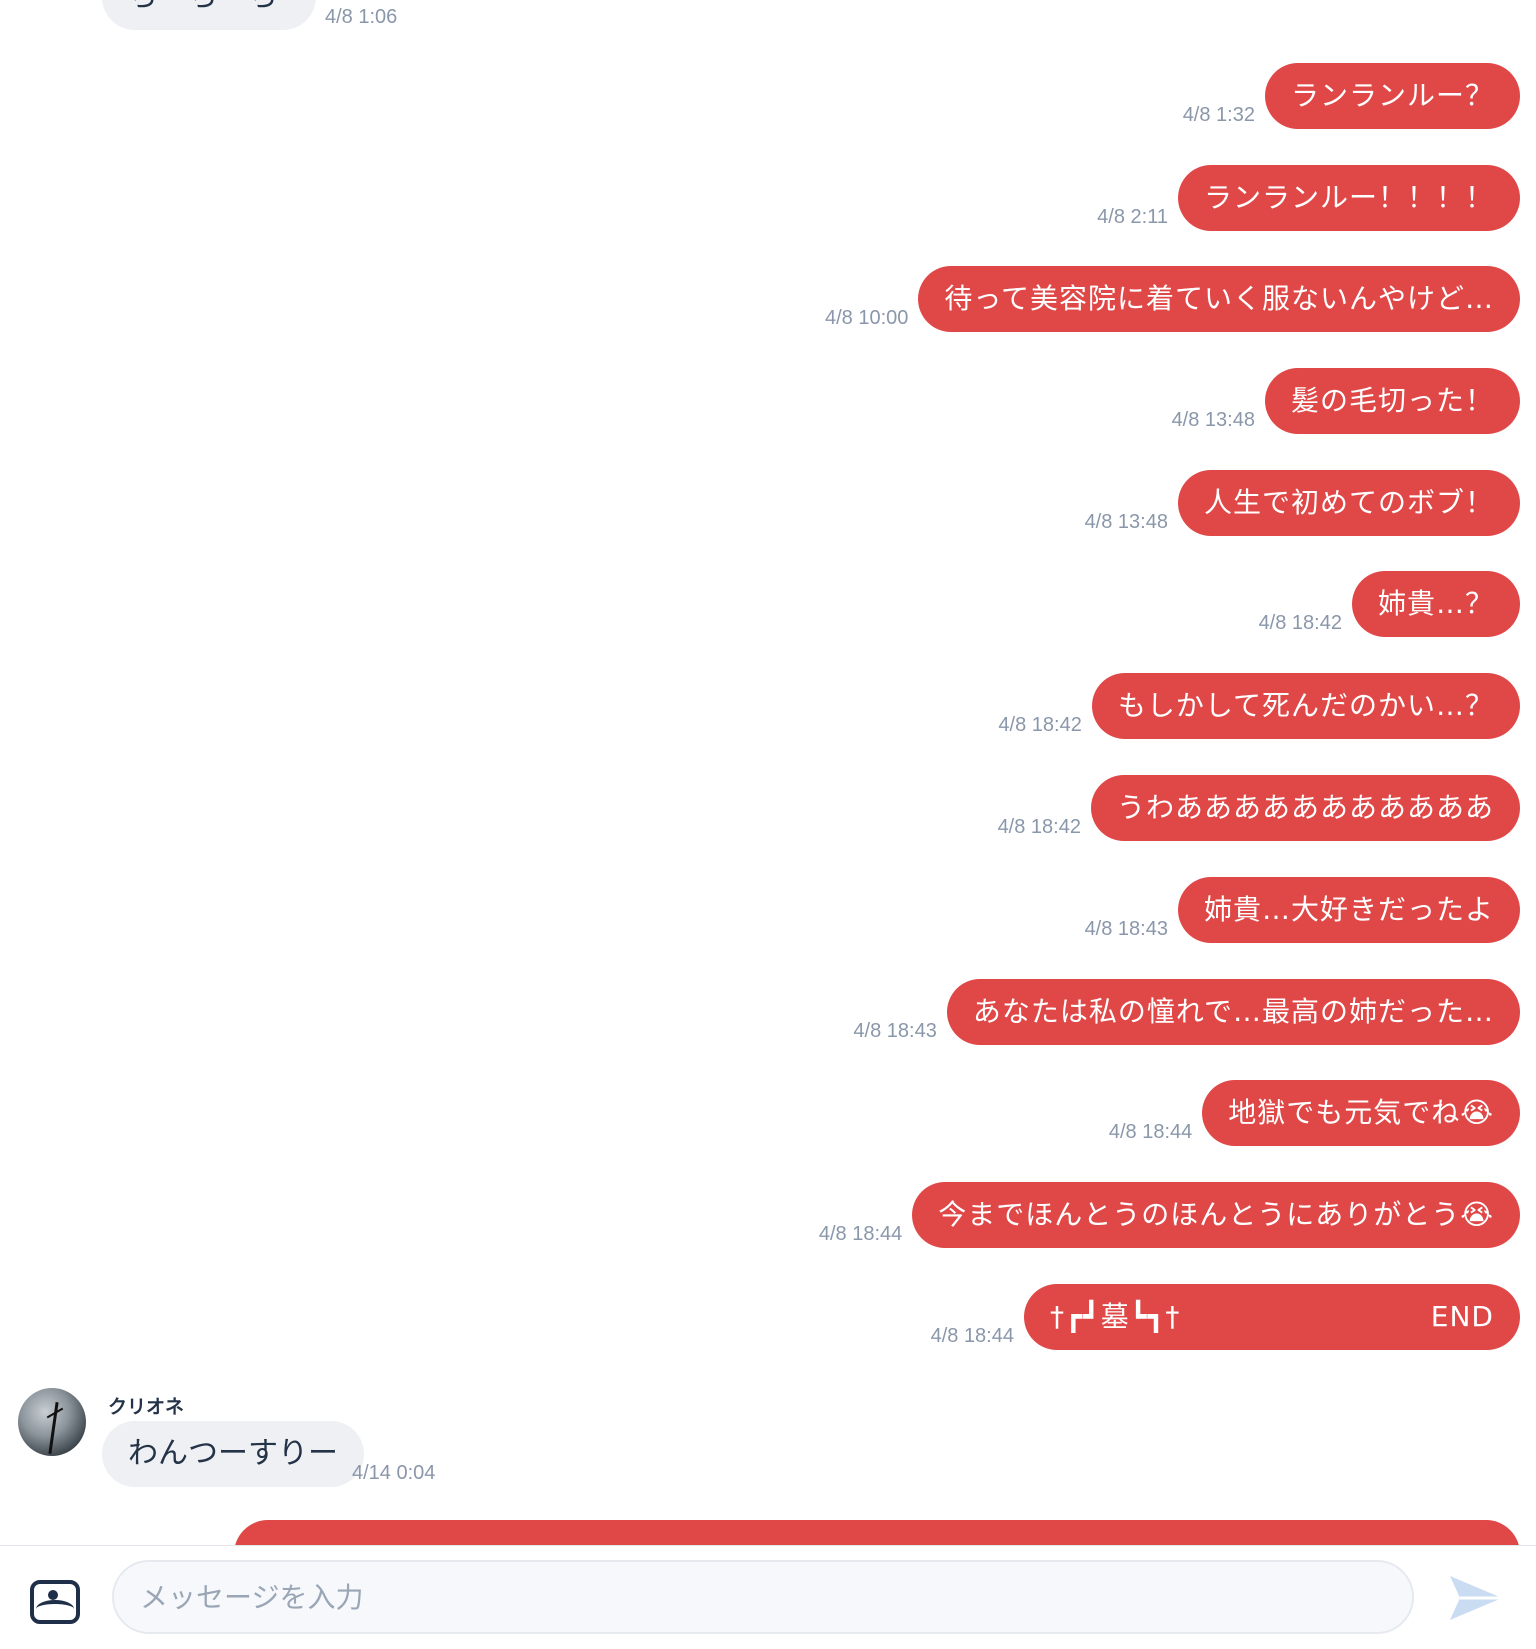 This screenshot has width=1536, height=1649. What do you see at coordinates (1305, 706) in the screenshot?
I see `outgoing-message-bubble: もしかして死んだのかい…？` at bounding box center [1305, 706].